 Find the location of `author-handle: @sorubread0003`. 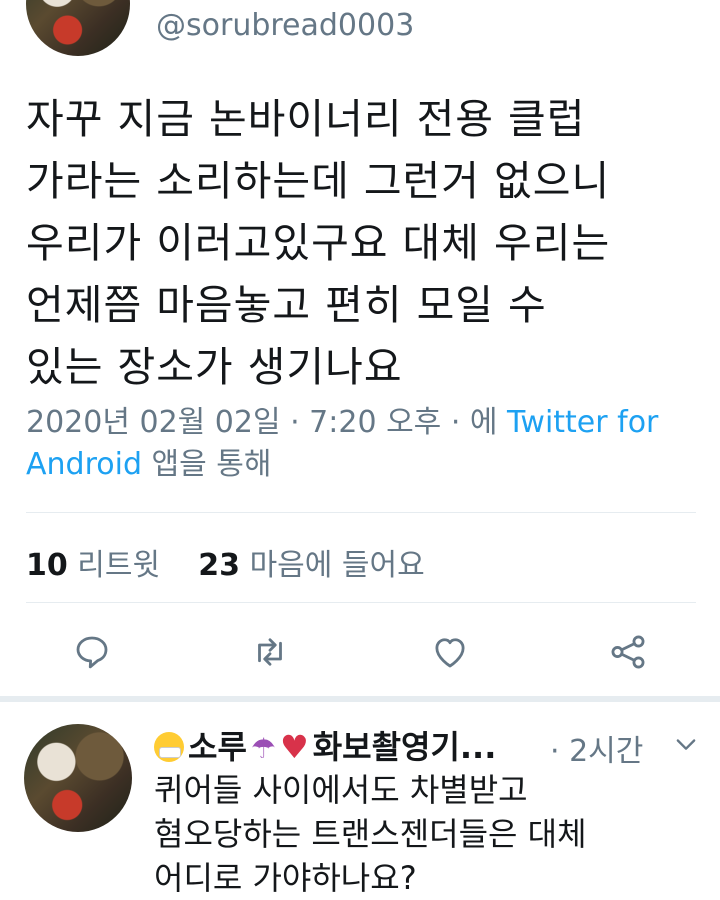

author-handle: @sorubread0003 is located at coordinates (285, 25).